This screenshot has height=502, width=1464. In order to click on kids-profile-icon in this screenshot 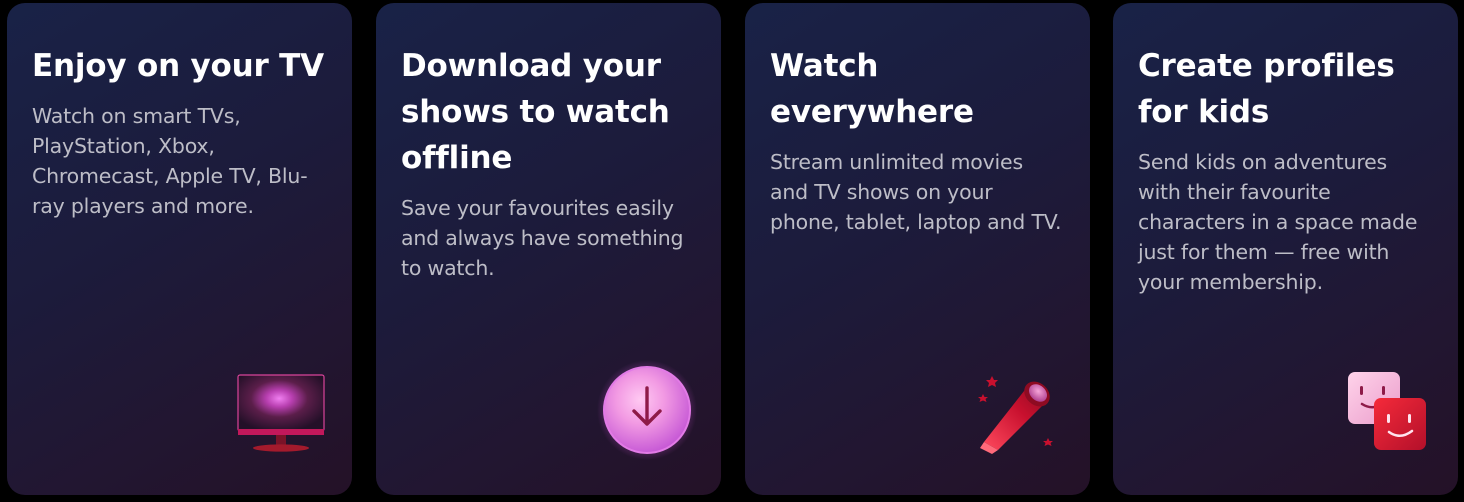, I will do `click(1387, 413)`.